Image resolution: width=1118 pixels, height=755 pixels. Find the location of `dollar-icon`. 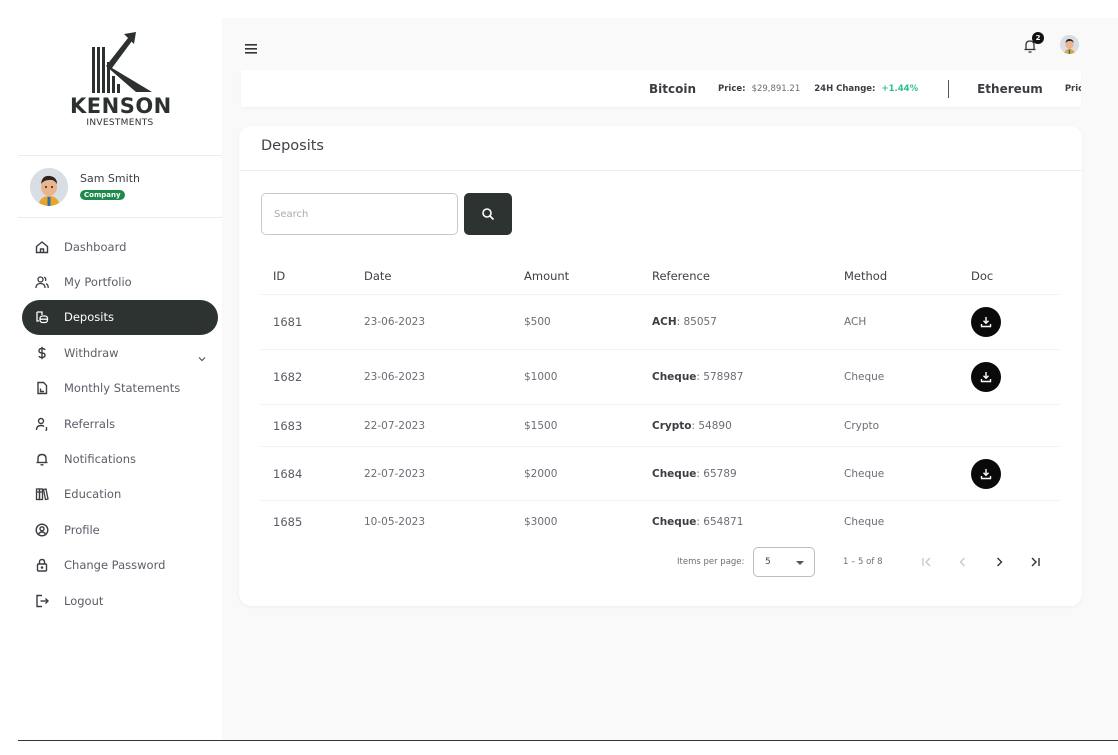

dollar-icon is located at coordinates (42, 353).